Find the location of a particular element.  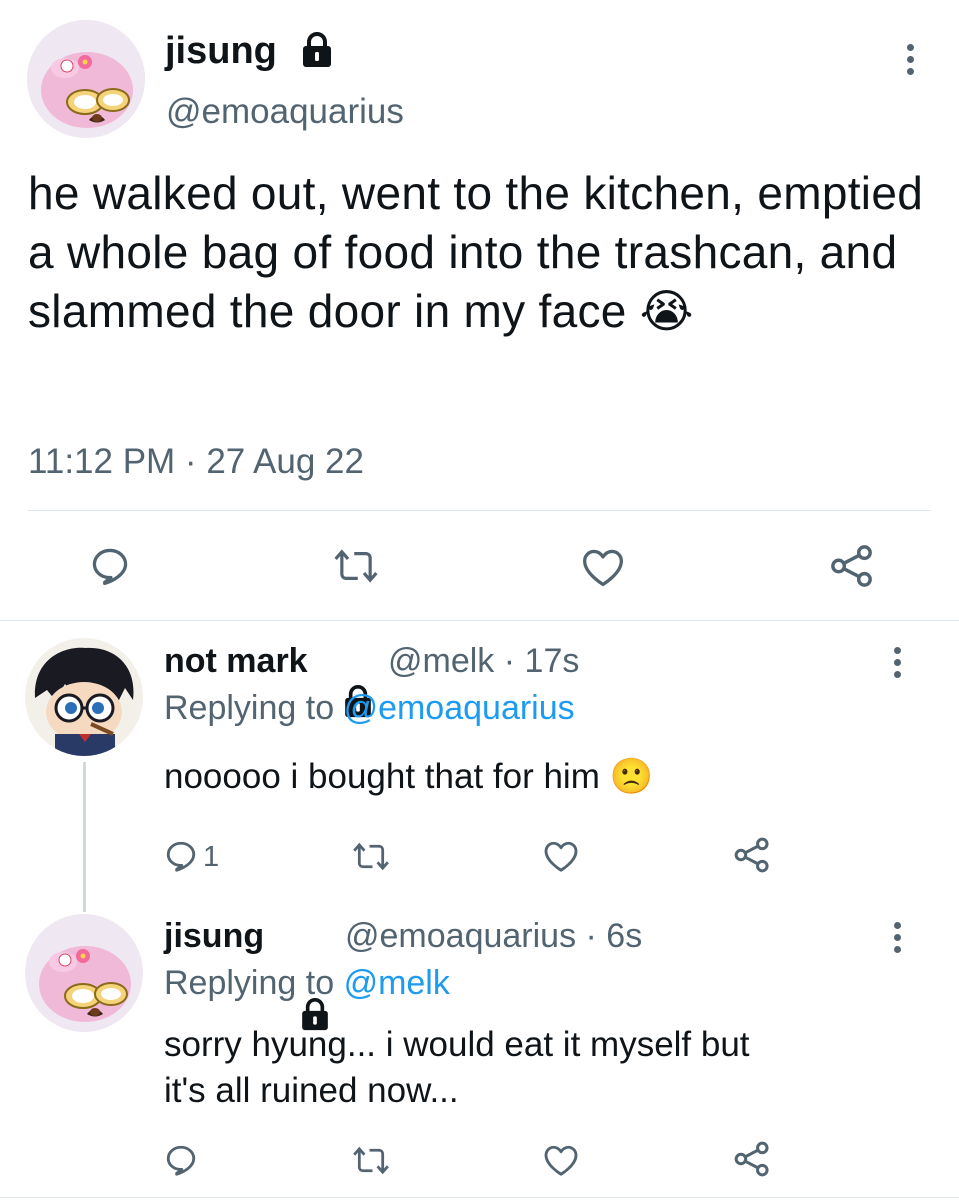

mention-link: @emoaquarius is located at coordinates (459, 708).